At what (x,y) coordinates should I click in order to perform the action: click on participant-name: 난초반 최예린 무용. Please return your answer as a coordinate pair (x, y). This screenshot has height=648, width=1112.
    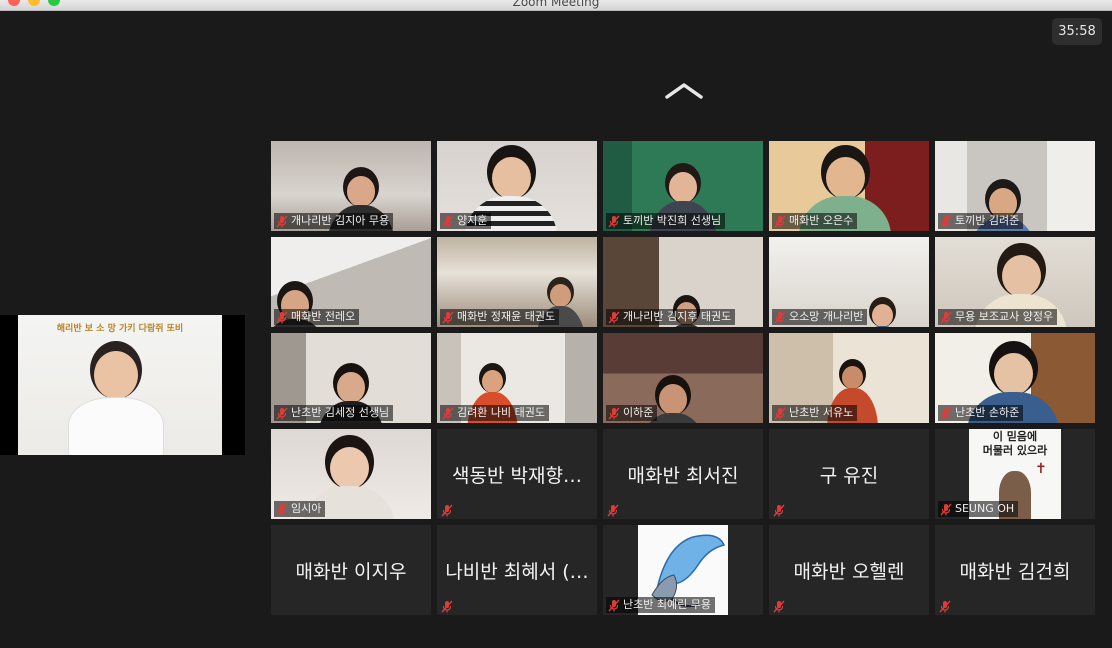
    Looking at the image, I should click on (667, 604).